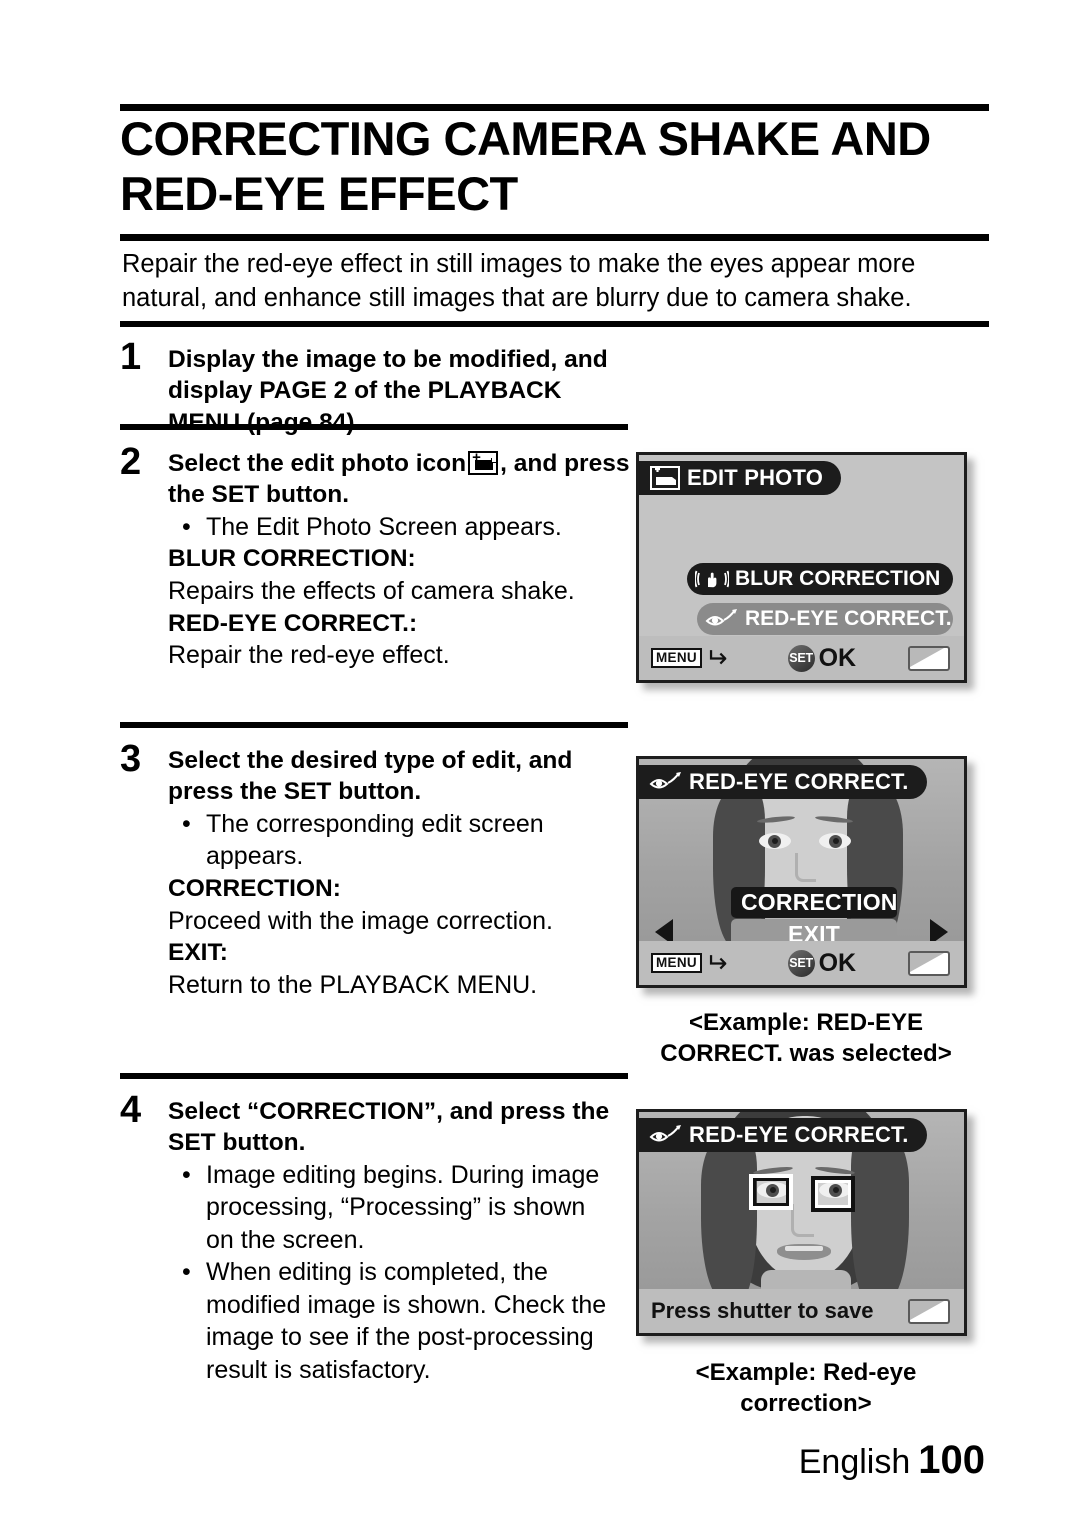 The image size is (1080, 1521). I want to click on step-2-heading-pre: Select the edit photo icon, so click(317, 463).